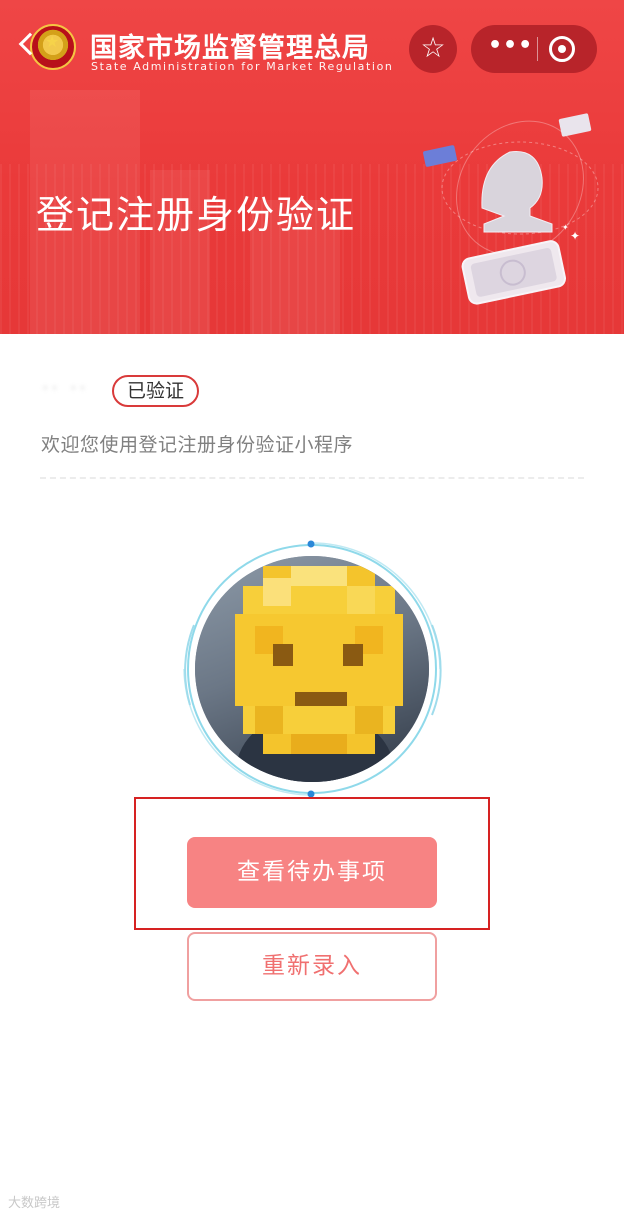 This screenshot has width=624, height=1215. What do you see at coordinates (537, 49) in the screenshot?
I see `capsule-divider` at bounding box center [537, 49].